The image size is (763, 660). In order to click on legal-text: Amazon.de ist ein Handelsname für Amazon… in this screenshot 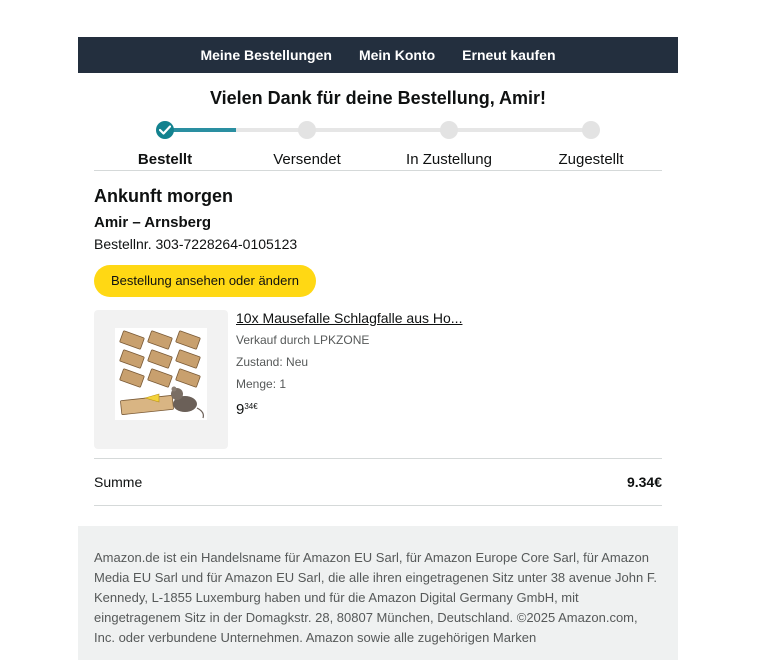, I will do `click(375, 597)`.